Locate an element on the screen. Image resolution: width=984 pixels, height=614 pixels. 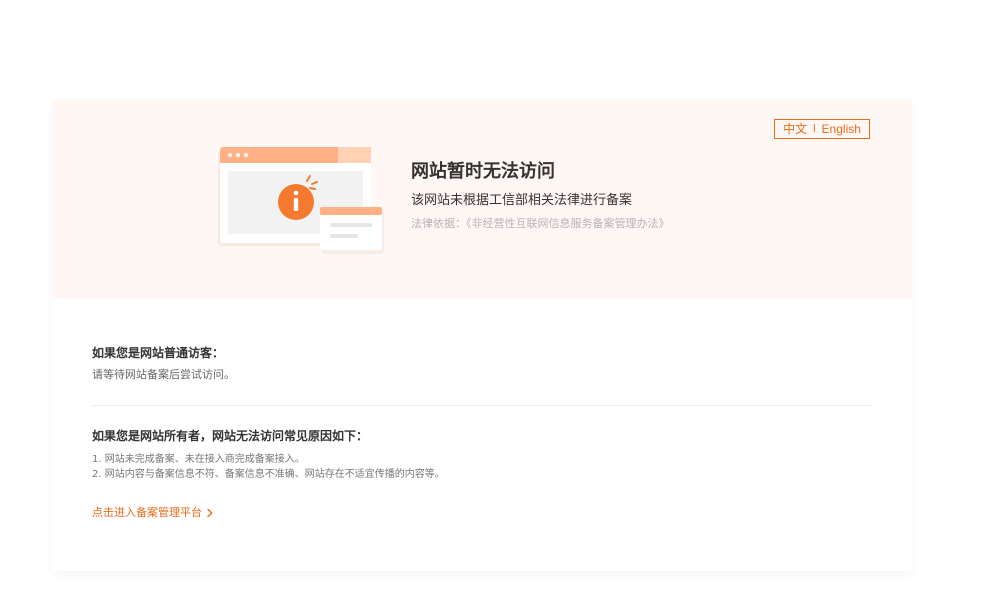
section-divider is located at coordinates (482, 405).